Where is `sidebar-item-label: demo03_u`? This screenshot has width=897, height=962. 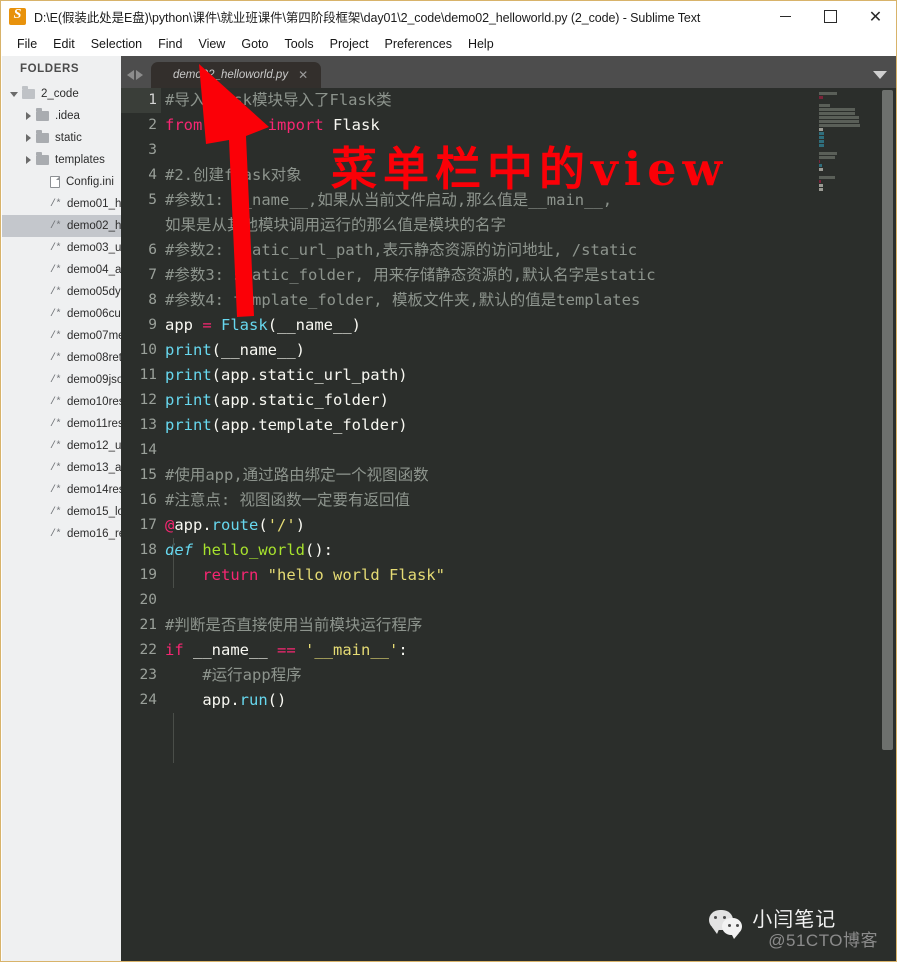 sidebar-item-label: demo03_u is located at coordinates (94, 248).